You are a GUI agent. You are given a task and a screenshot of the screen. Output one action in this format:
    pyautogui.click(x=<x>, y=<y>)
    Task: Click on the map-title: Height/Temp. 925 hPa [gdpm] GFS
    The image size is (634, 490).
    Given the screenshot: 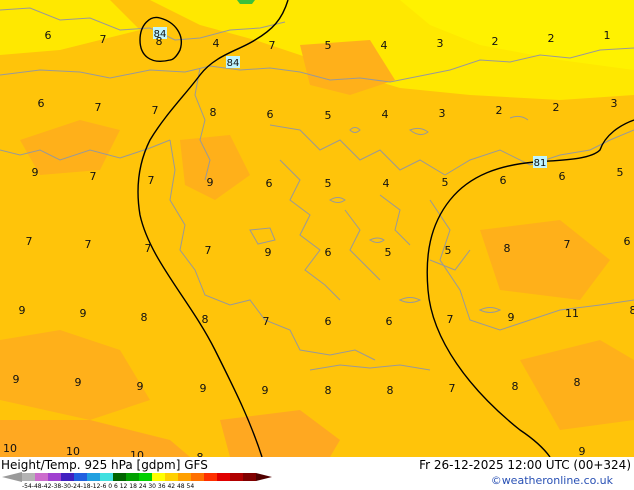 What is the action you would take?
    pyautogui.click(x=104, y=465)
    